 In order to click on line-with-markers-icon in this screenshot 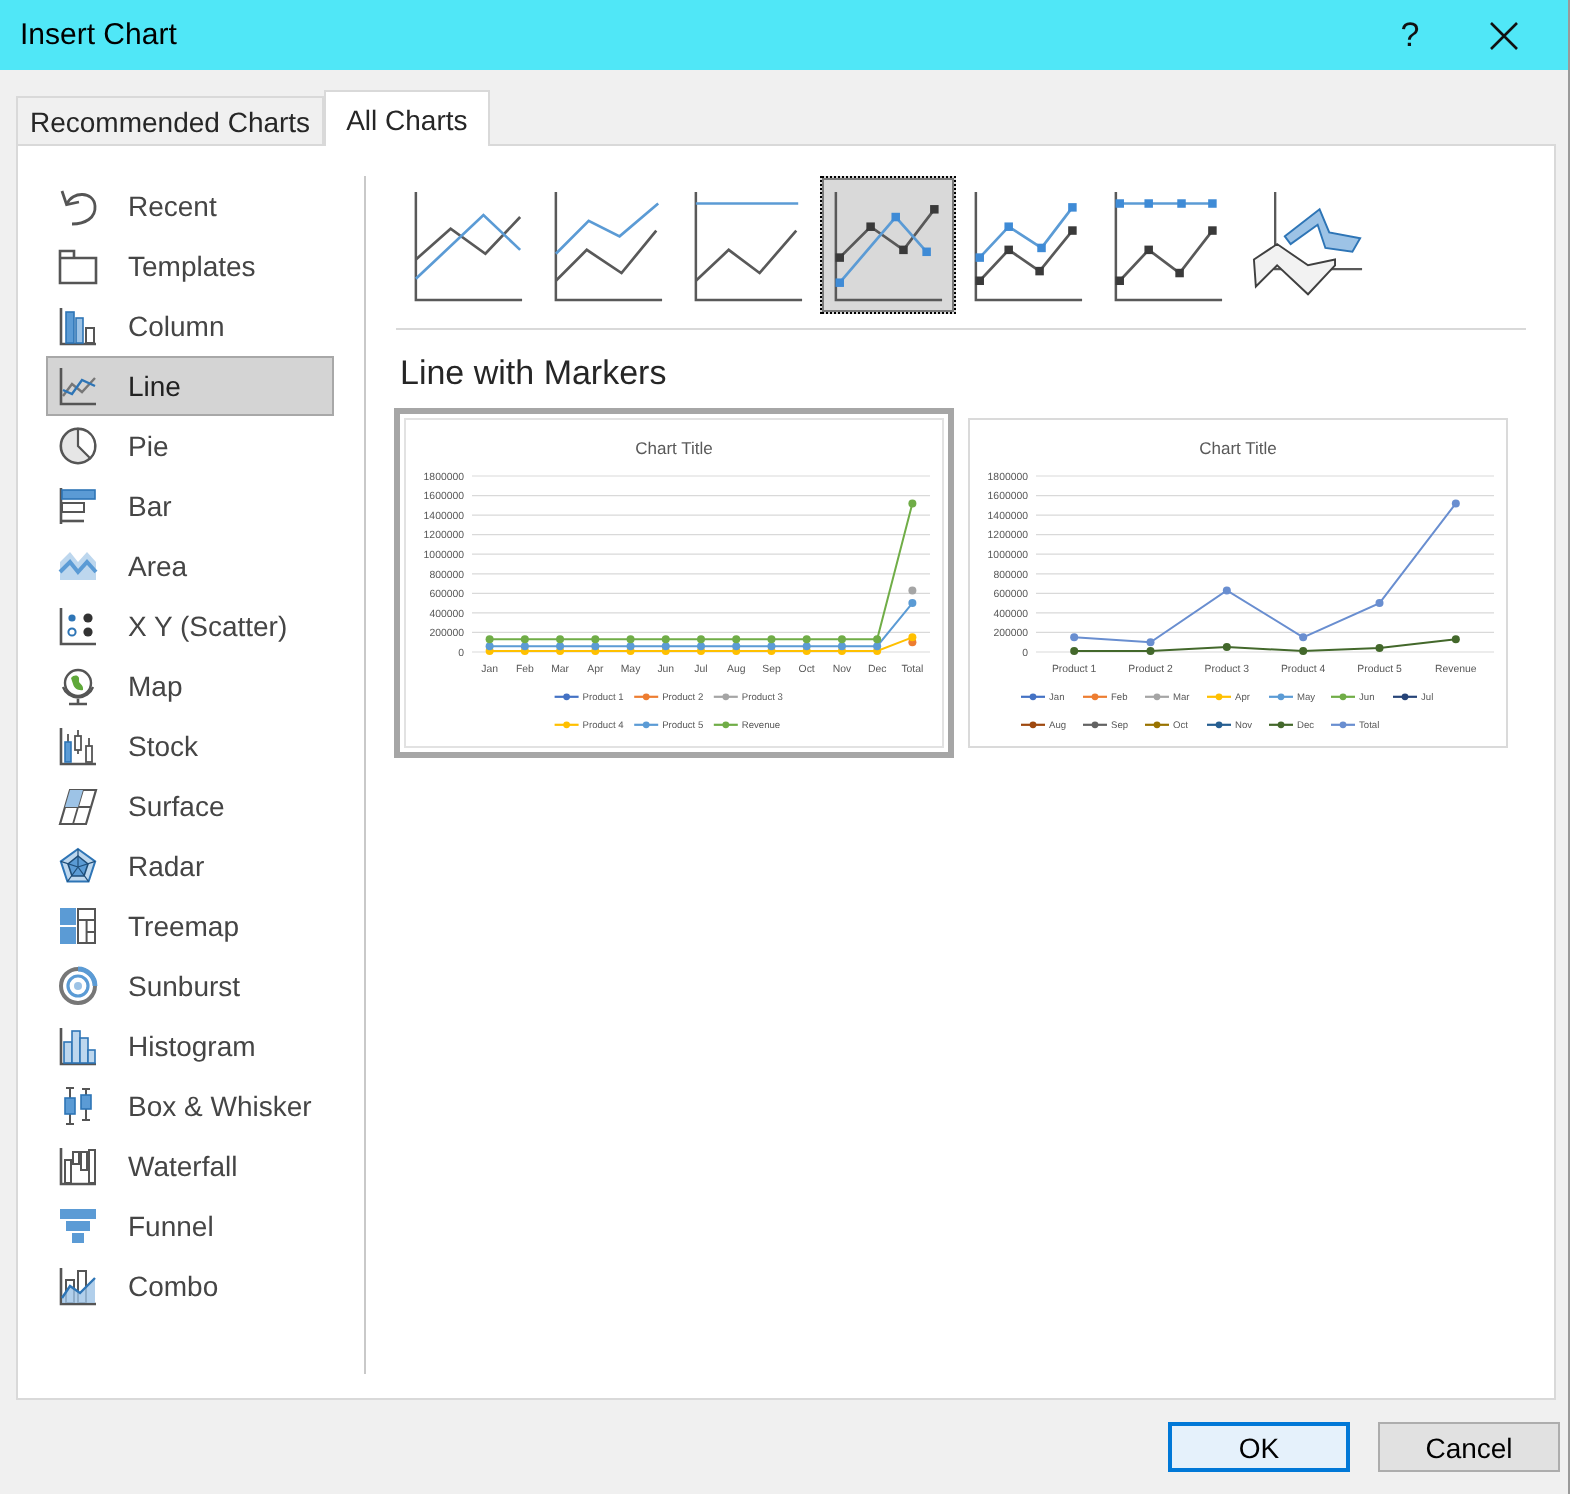, I will do `click(888, 245)`.